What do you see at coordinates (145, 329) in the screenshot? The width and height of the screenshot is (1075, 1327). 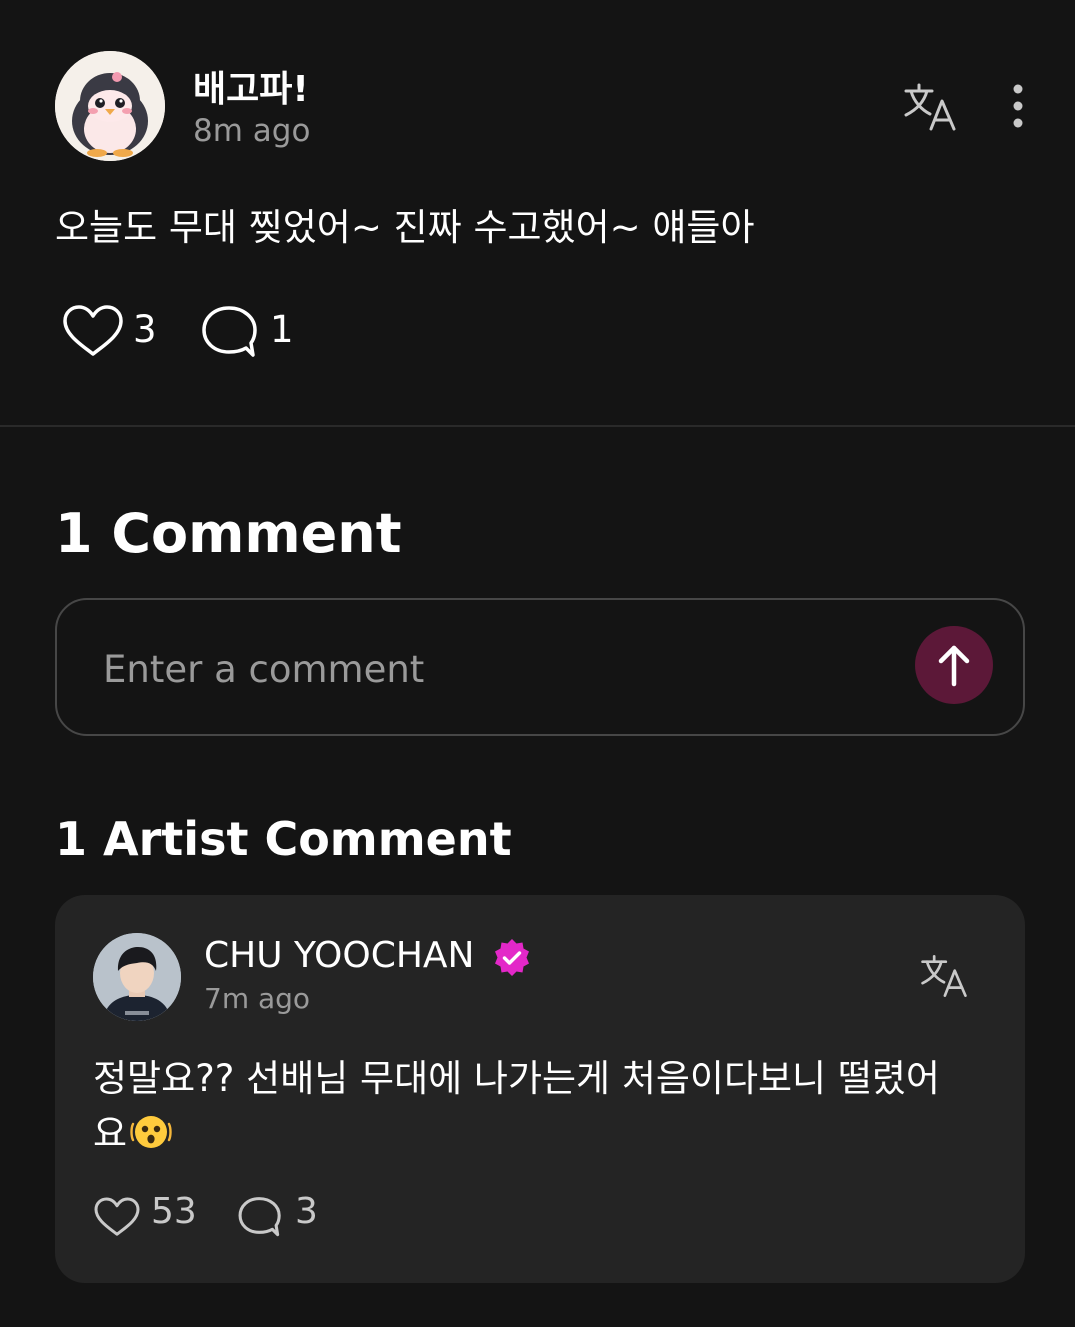 I see `post-like-count: 3` at bounding box center [145, 329].